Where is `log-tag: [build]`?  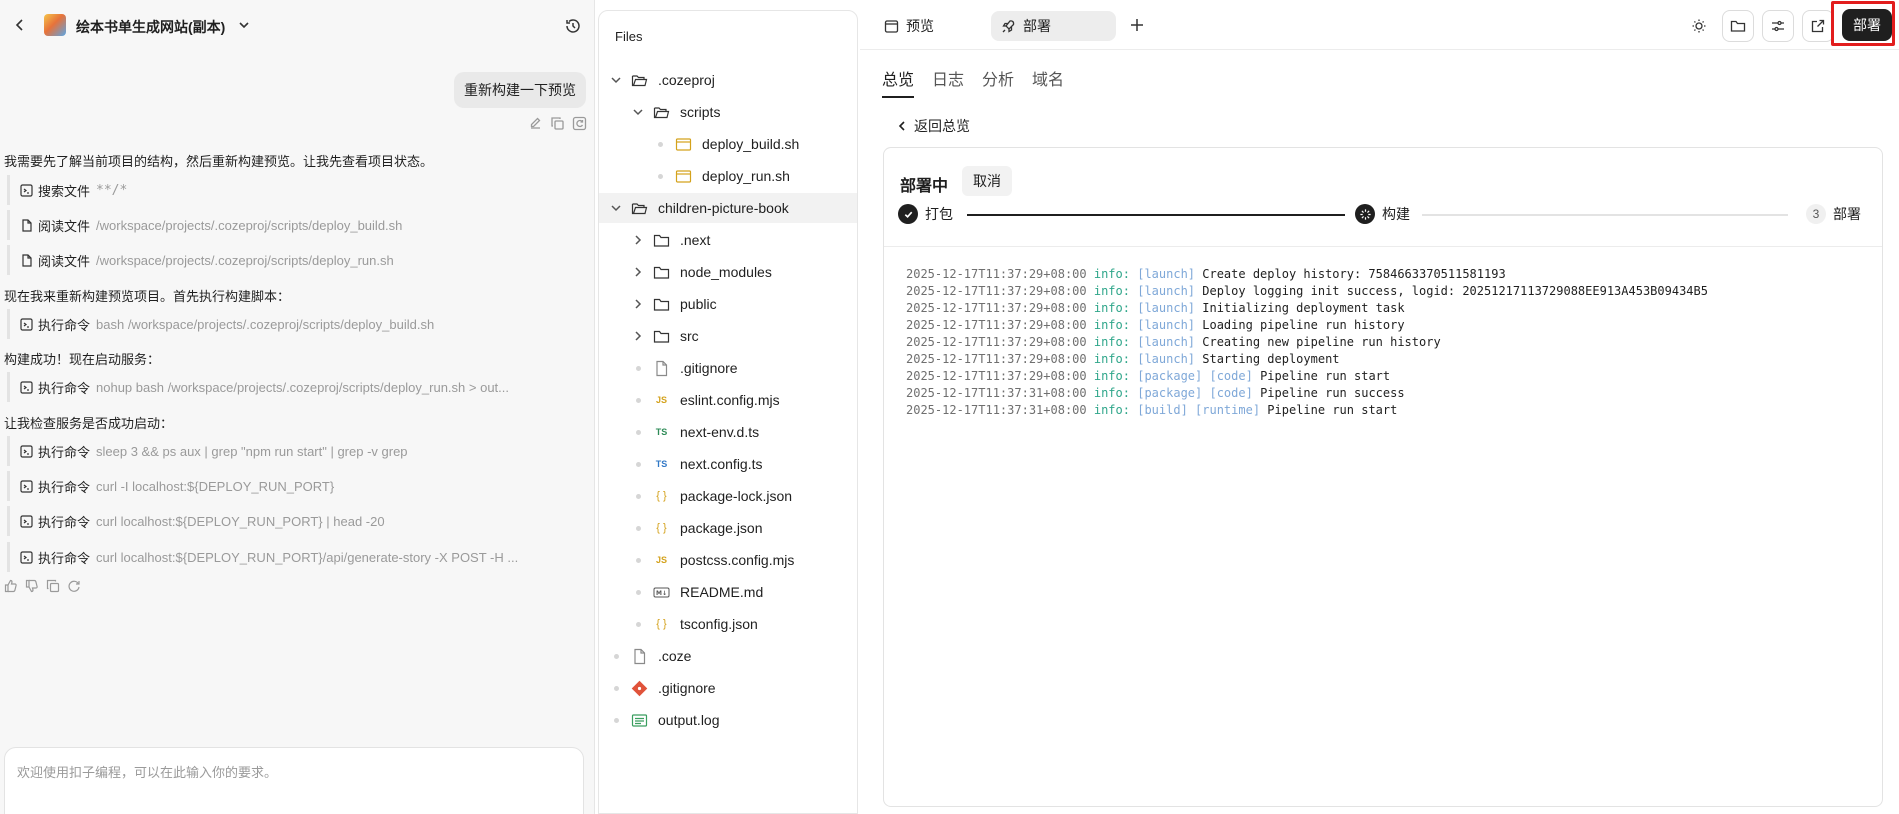 log-tag: [build] is located at coordinates (1162, 410).